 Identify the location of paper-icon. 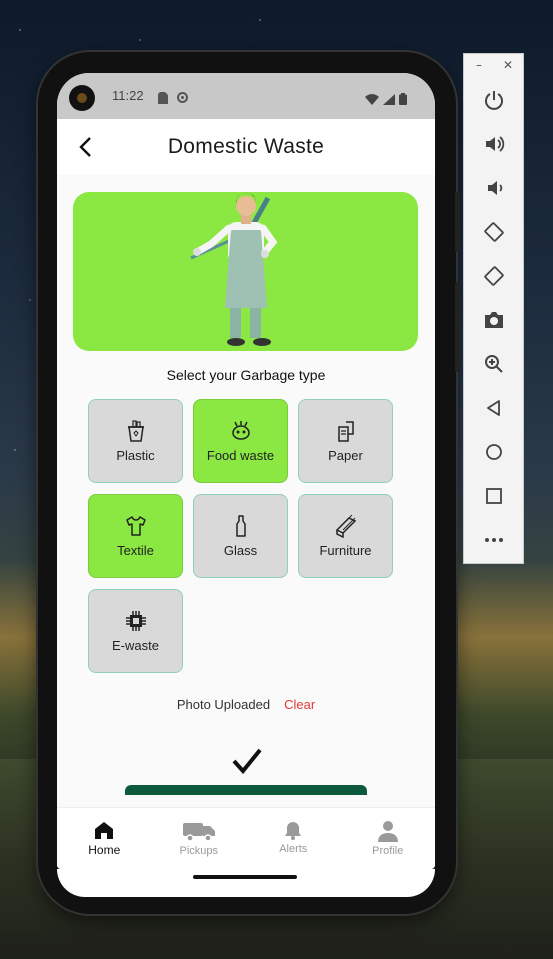
(345, 431).